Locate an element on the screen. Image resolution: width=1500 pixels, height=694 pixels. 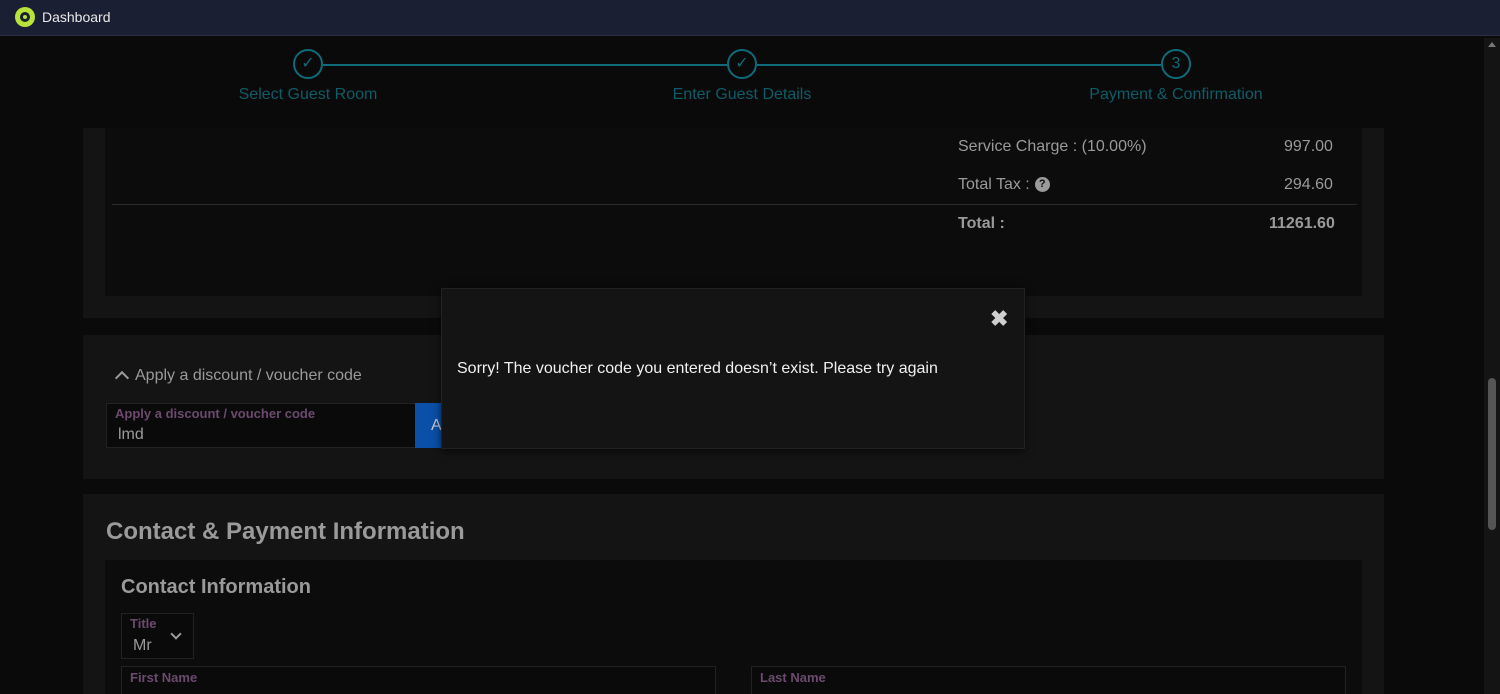
window-titlebar: Dashboard is located at coordinates (750, 18).